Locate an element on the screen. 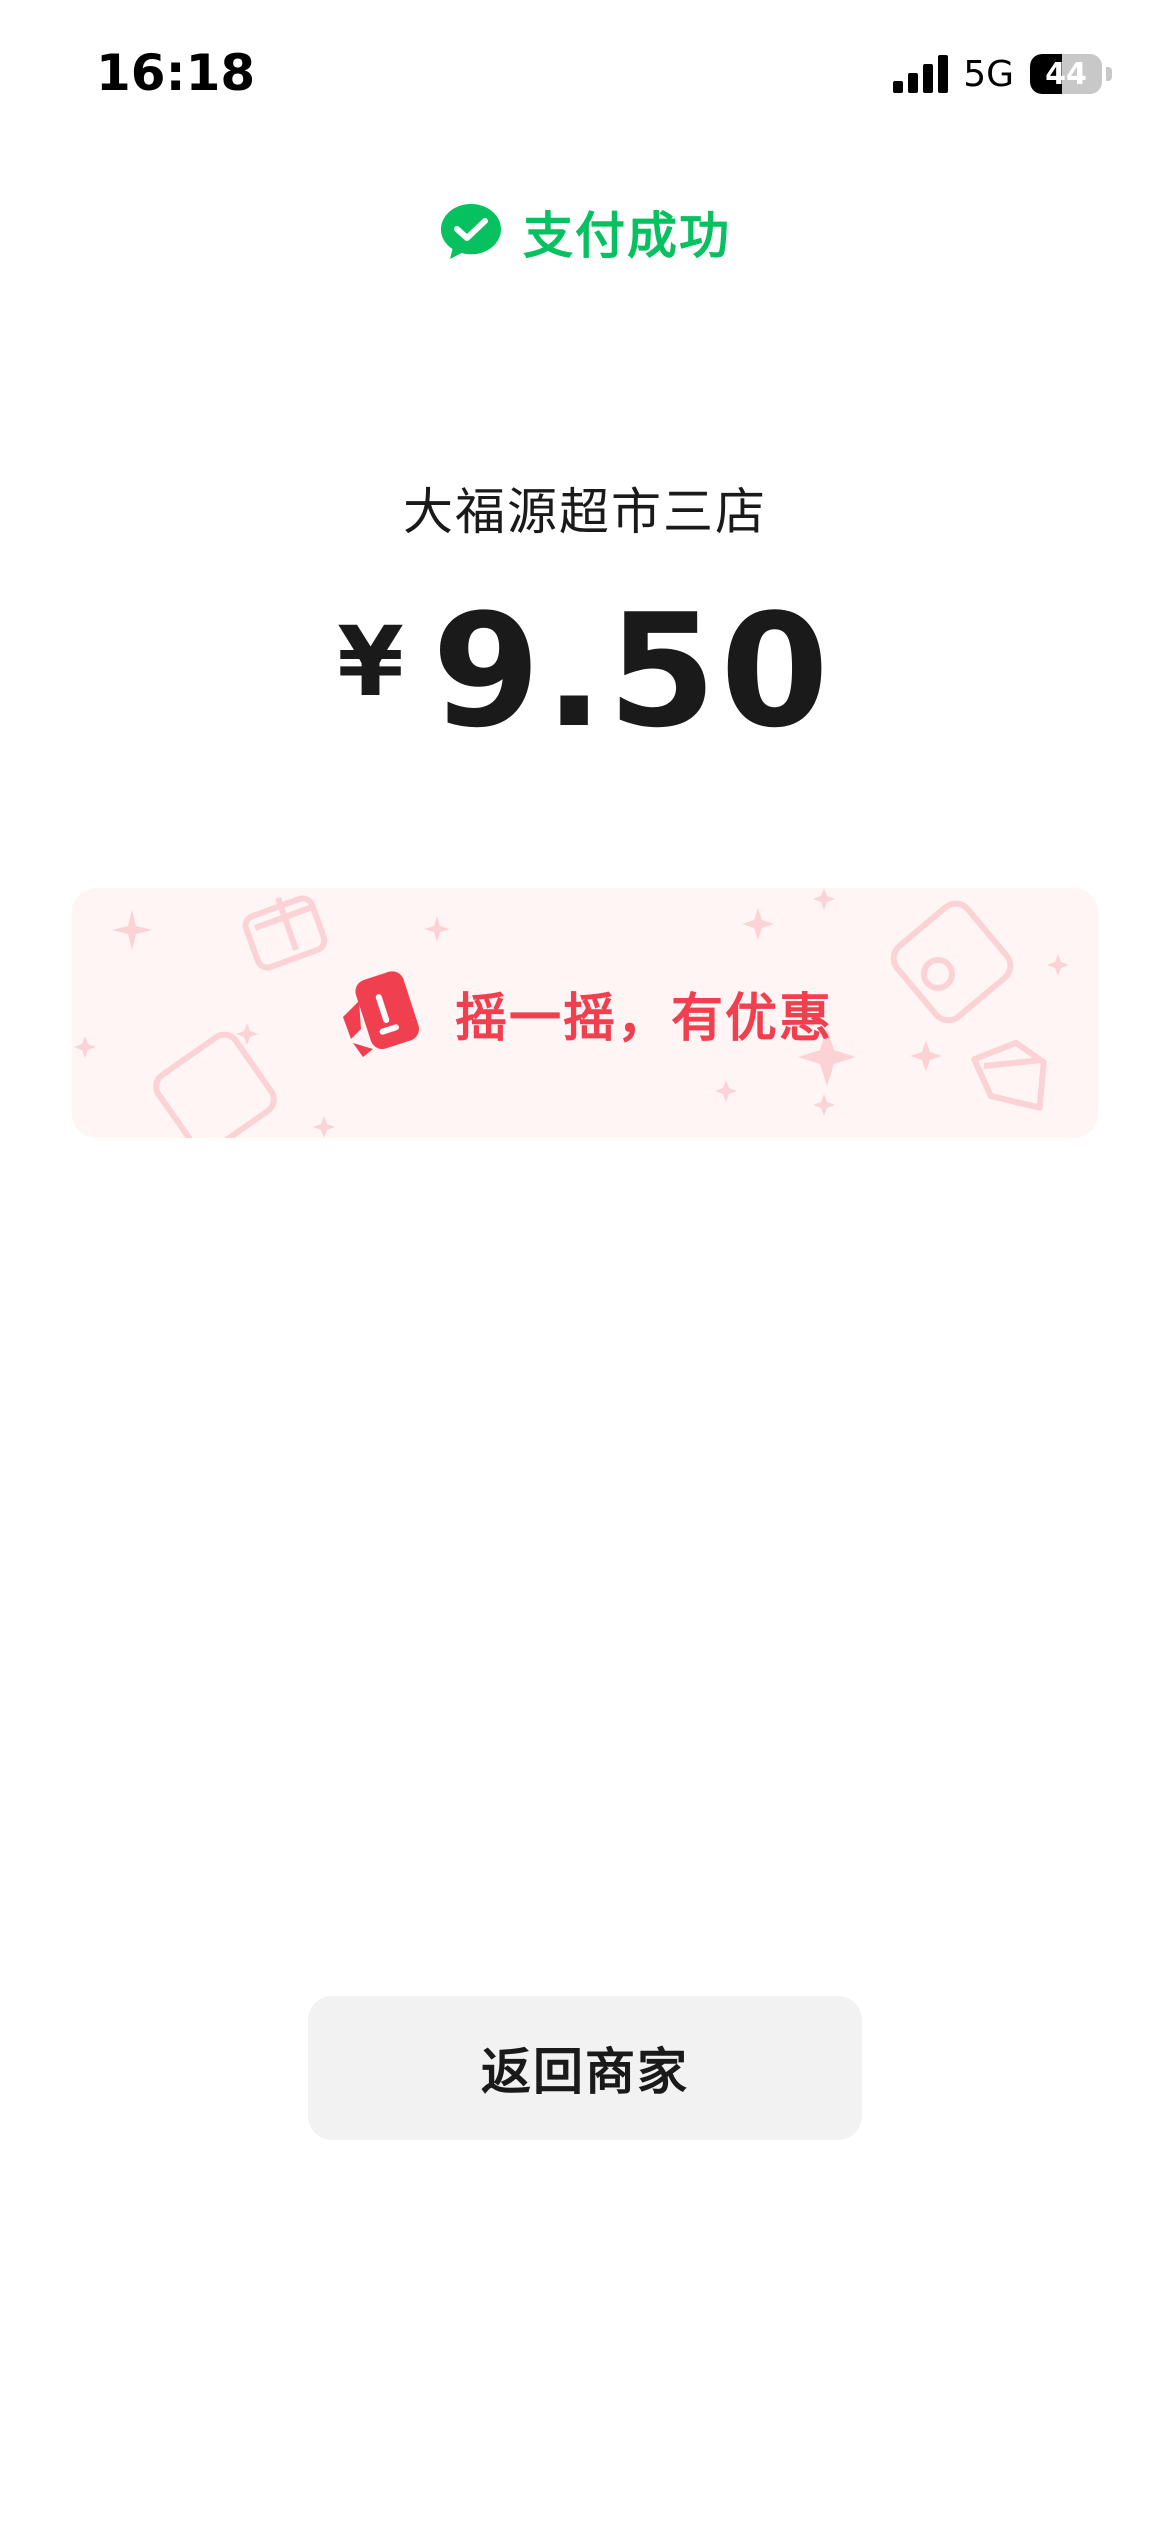 Image resolution: width=1170 pixels, height=2532 pixels. network-type: 5G is located at coordinates (988, 74).